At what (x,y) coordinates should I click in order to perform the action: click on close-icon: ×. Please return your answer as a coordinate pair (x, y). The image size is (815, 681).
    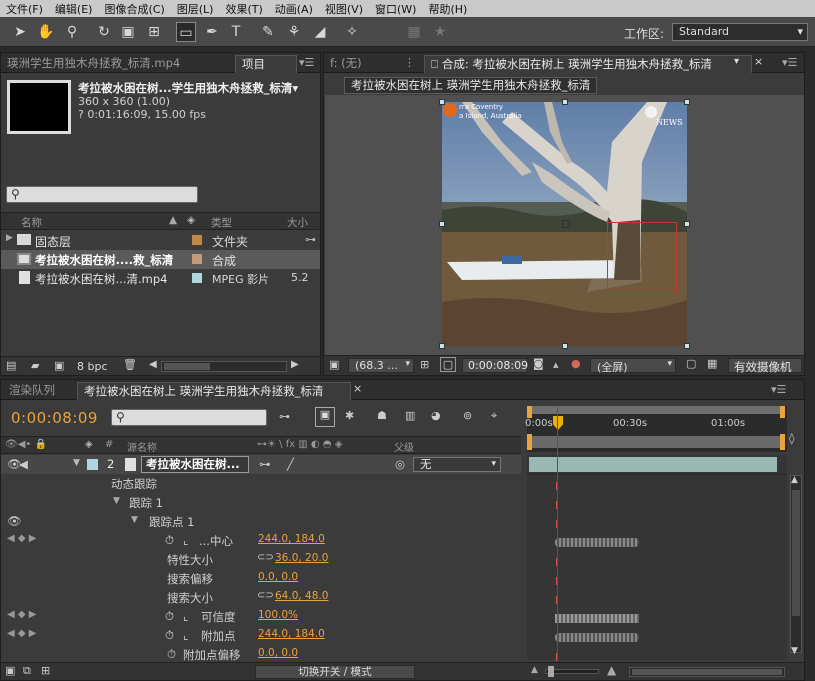
    Looking at the image, I should click on (758, 61).